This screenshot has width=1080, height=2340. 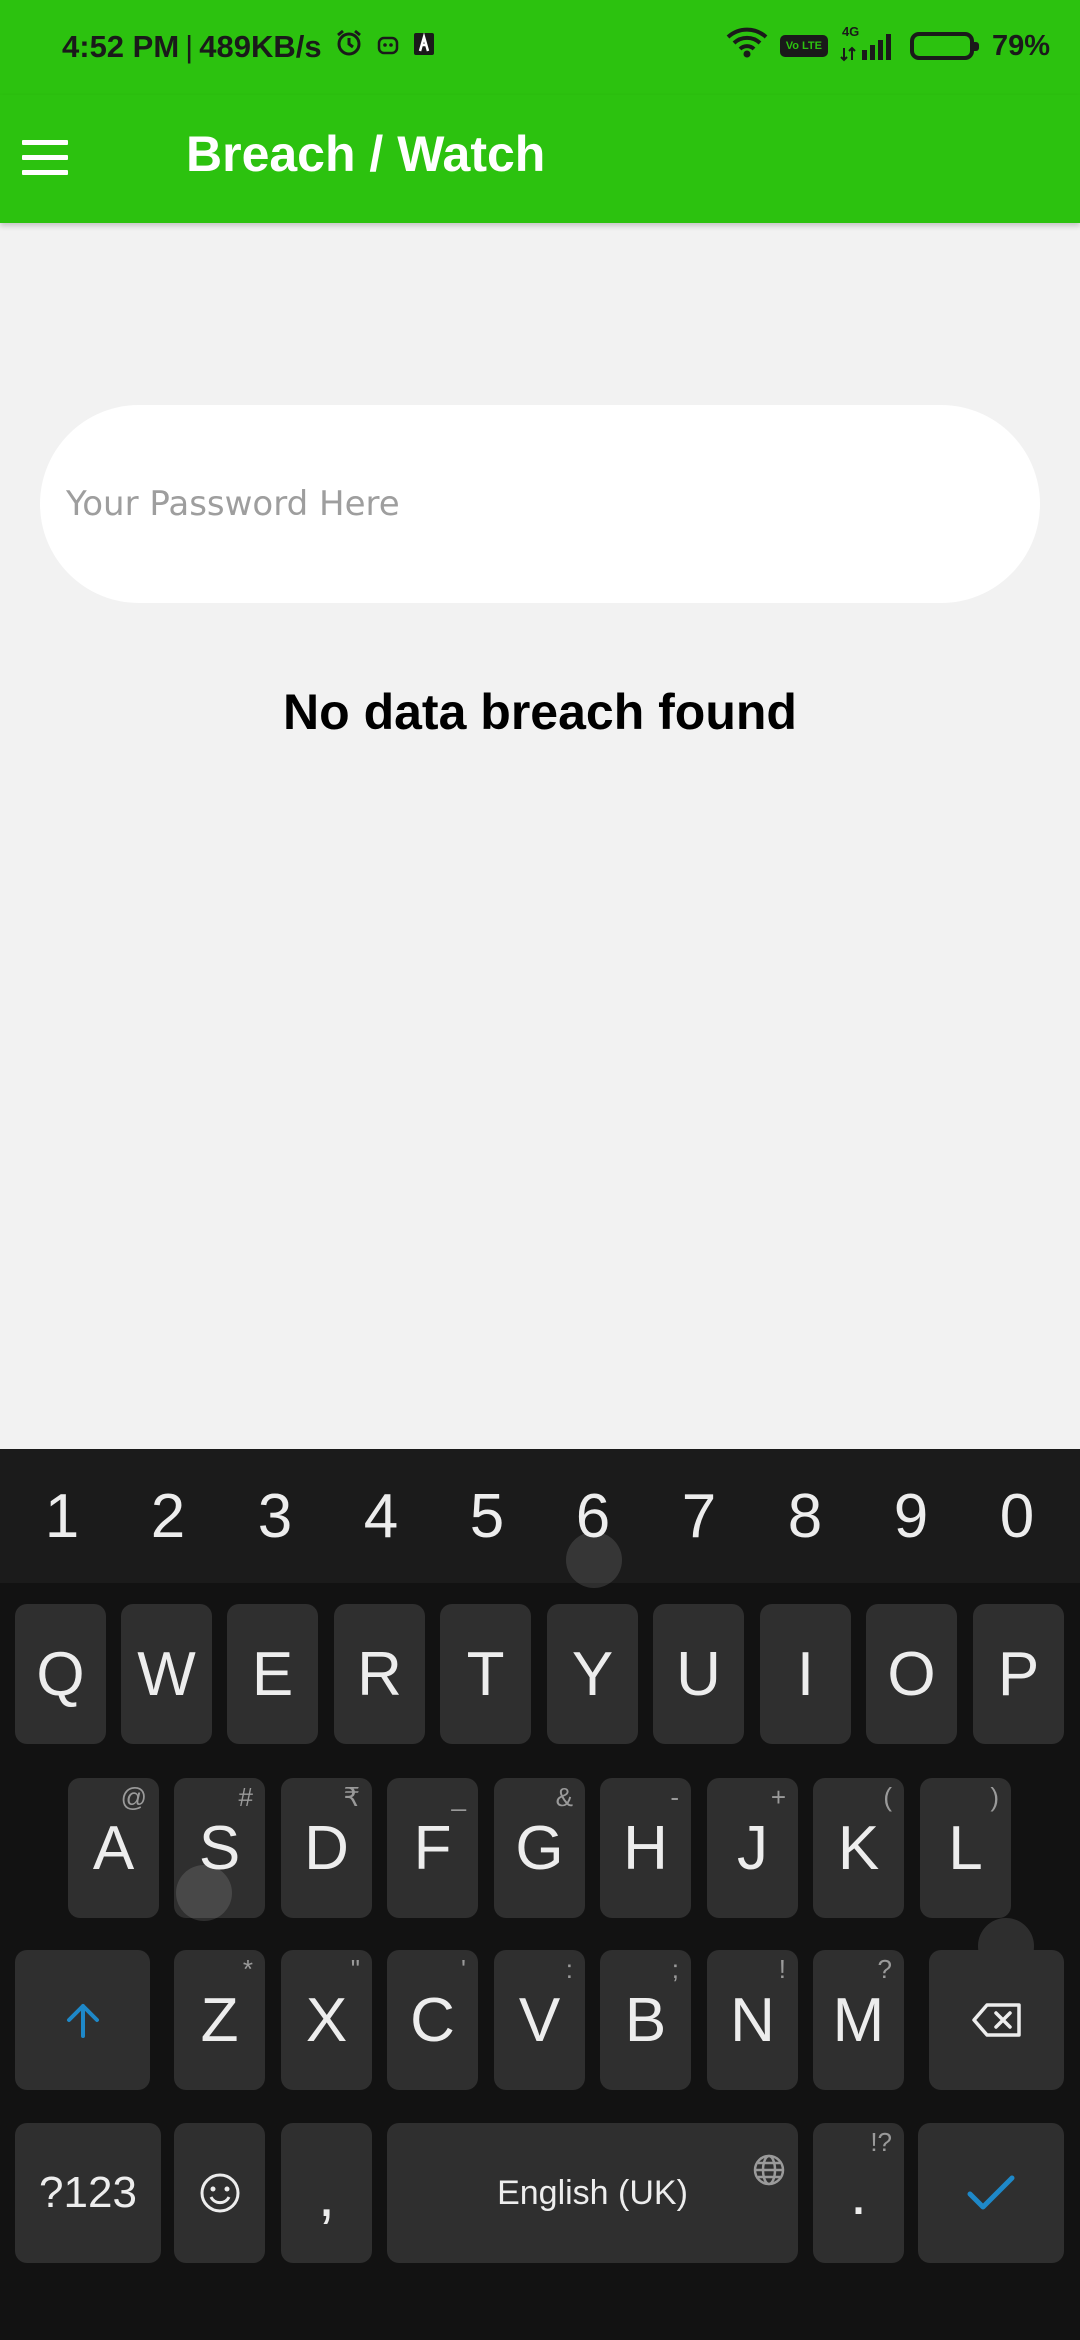 What do you see at coordinates (260, 46) in the screenshot?
I see `status-network-speed: 489KB/s` at bounding box center [260, 46].